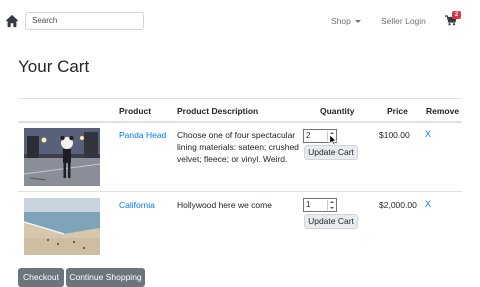  Describe the element at coordinates (398, 205) in the screenshot. I see `price: $2,000.00` at that location.